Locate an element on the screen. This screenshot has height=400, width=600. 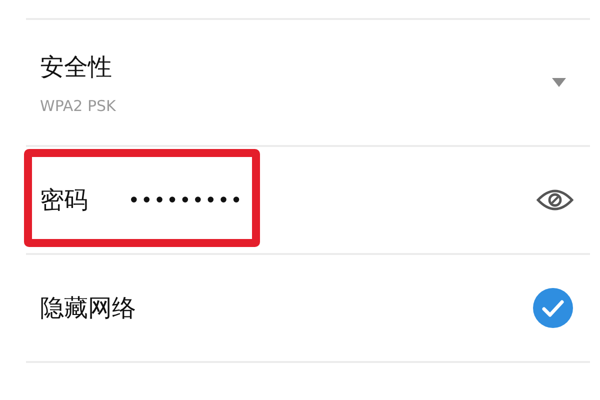
eye-icon is located at coordinates (555, 200).